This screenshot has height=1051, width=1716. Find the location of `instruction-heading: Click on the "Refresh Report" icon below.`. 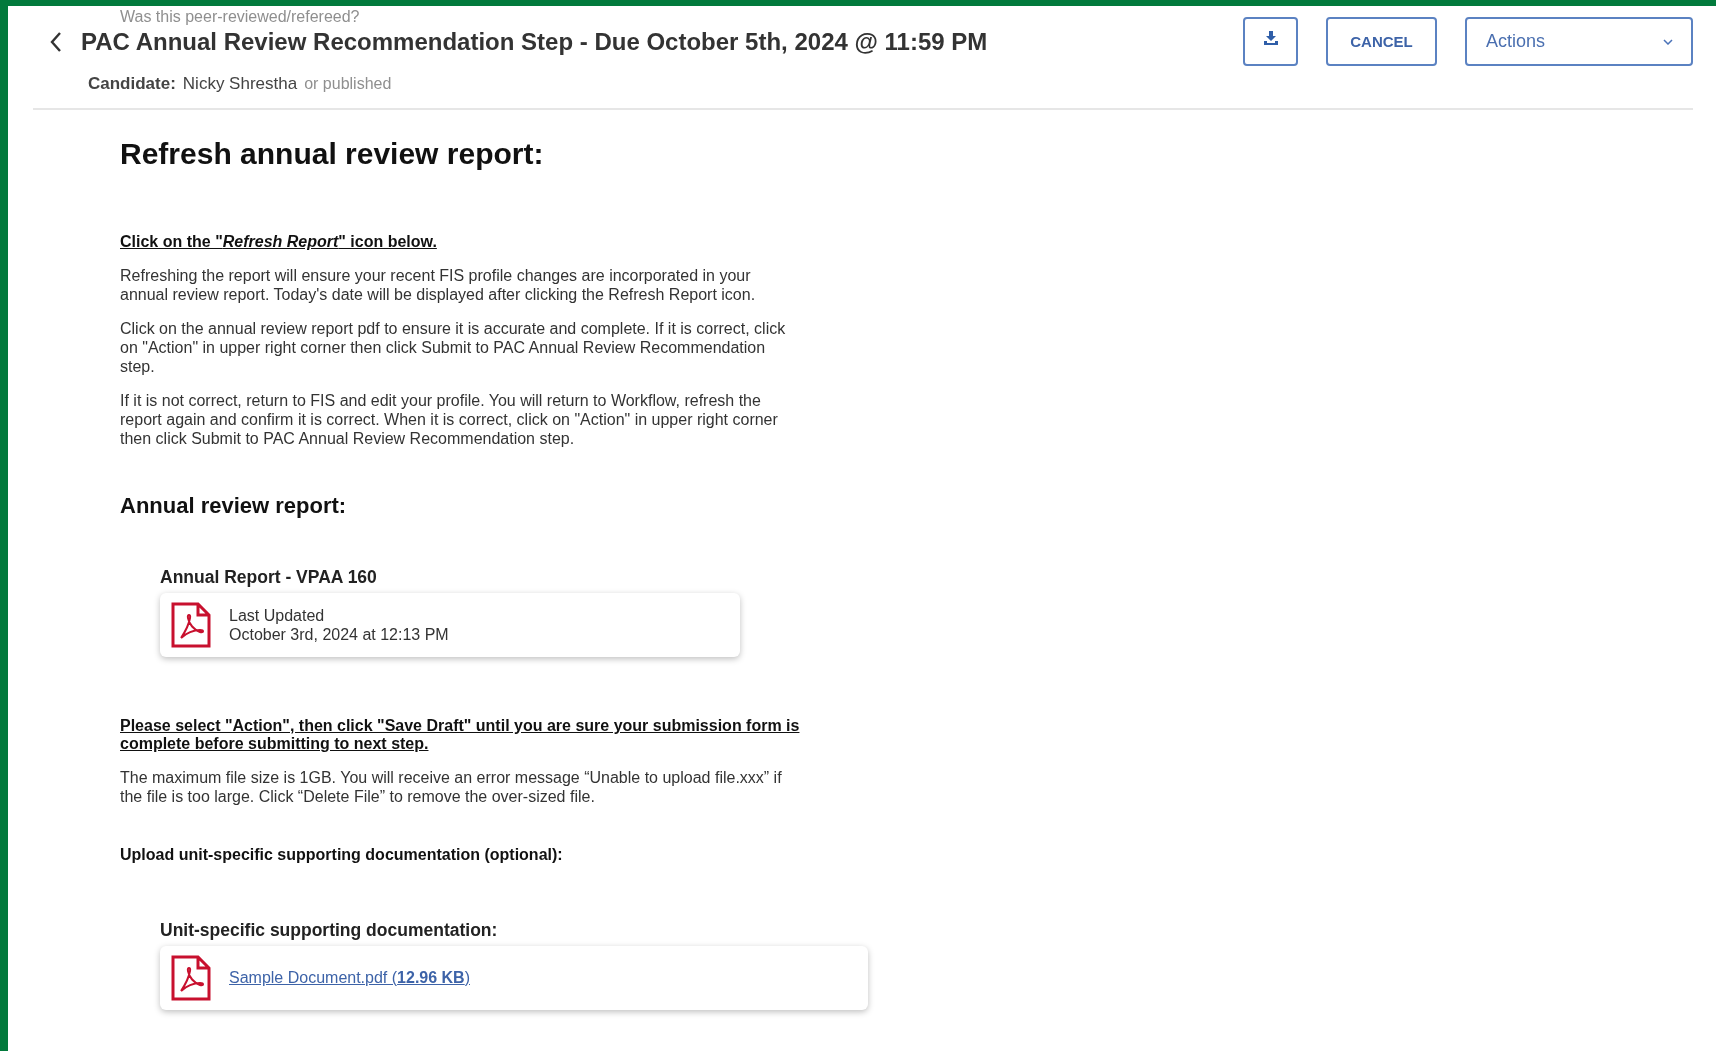

instruction-heading: Click on the "Refresh Report" icon below. is located at coordinates (279, 242).